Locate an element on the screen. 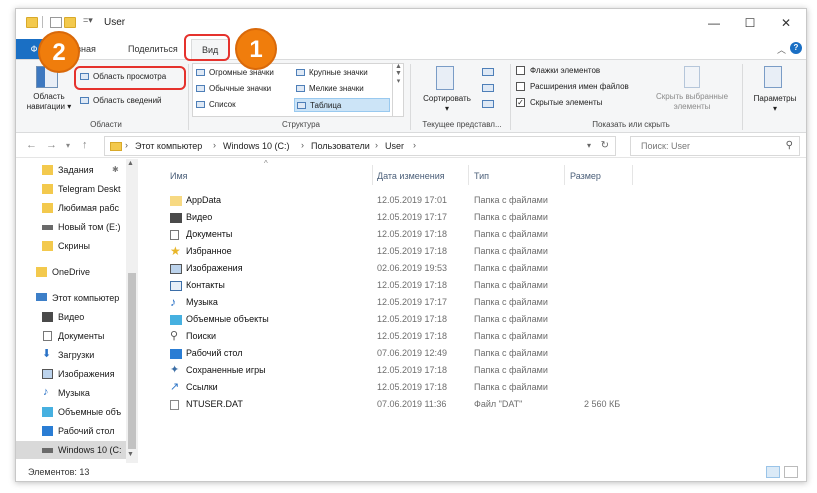 This screenshot has height=493, width=817. sort-button: Сортировать ▾ is located at coordinates (447, 104).